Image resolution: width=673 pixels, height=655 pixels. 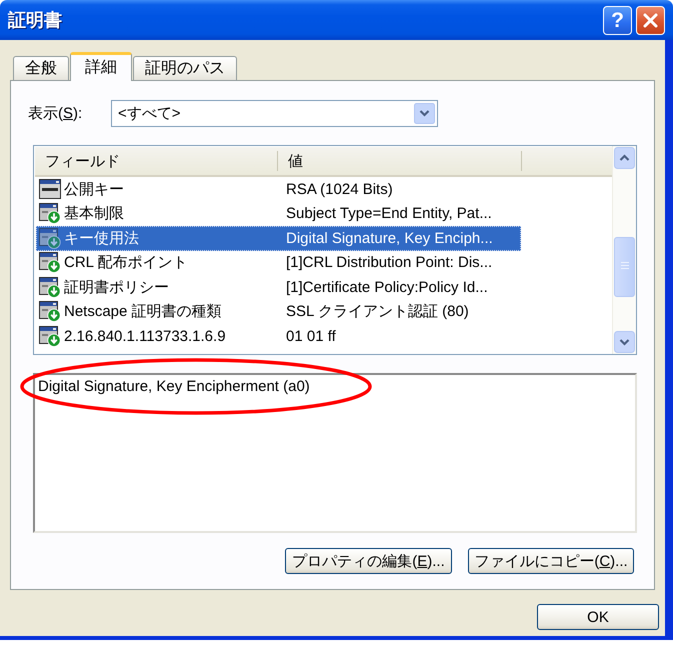 What do you see at coordinates (56, 113) in the screenshot?
I see `view-label: 表示(S):` at bounding box center [56, 113].